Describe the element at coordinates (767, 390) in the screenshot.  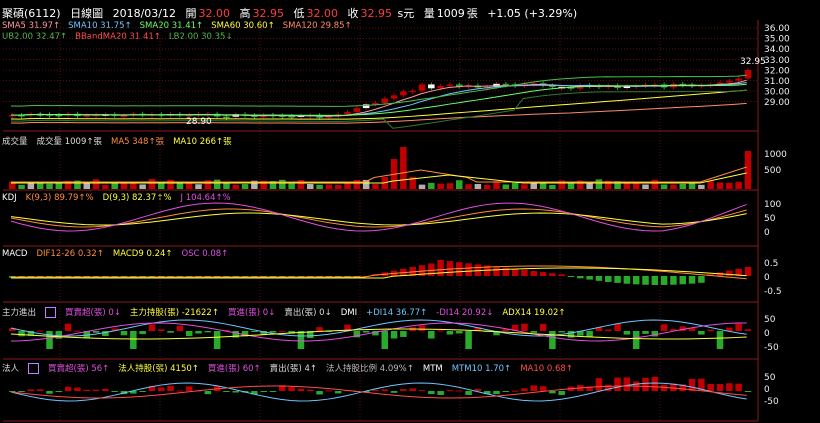
I see `inst-axis-tick: 0` at that location.